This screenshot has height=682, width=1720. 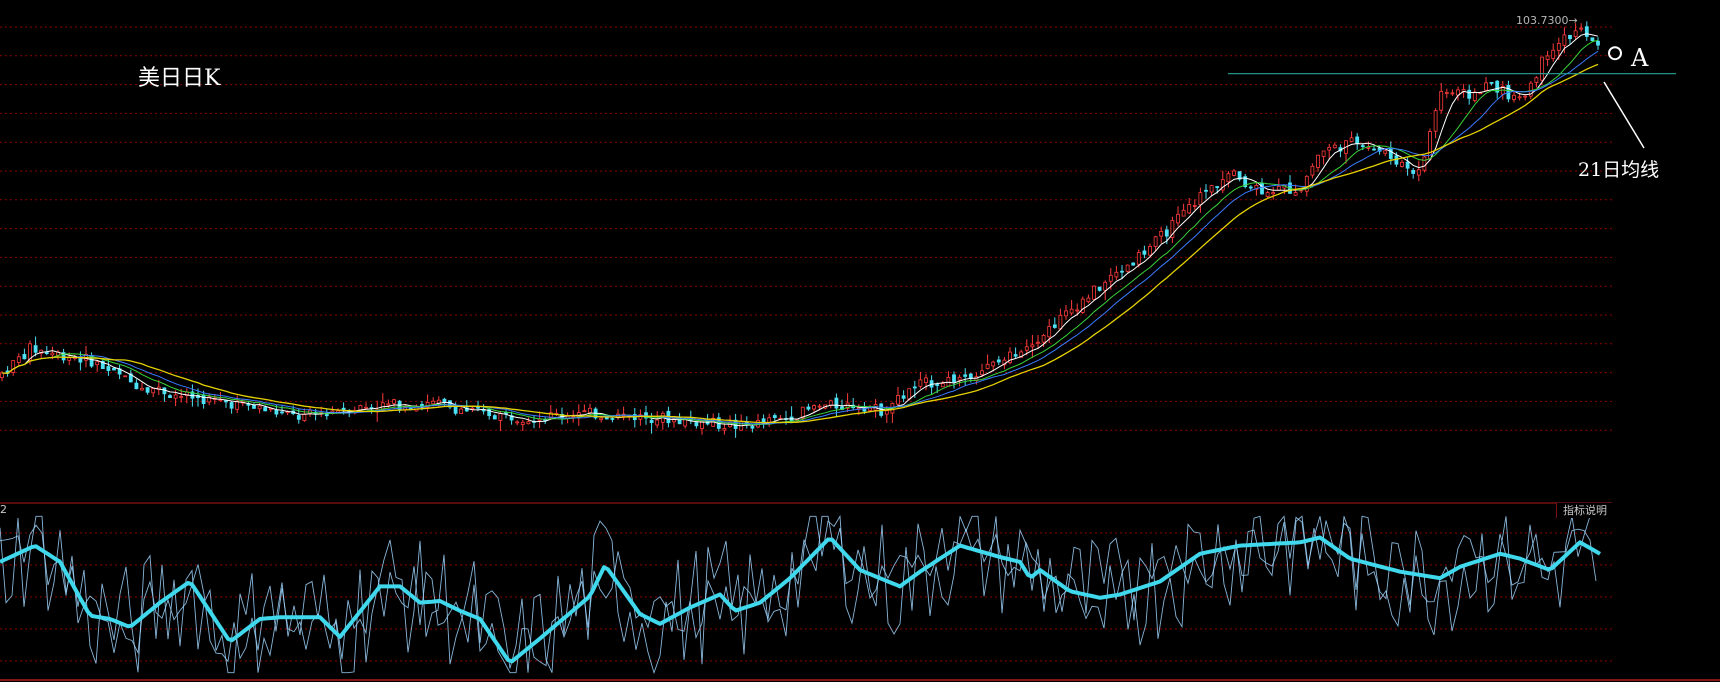 What do you see at coordinates (1619, 170) in the screenshot?
I see `ma21-annotation-label: 21日均线` at bounding box center [1619, 170].